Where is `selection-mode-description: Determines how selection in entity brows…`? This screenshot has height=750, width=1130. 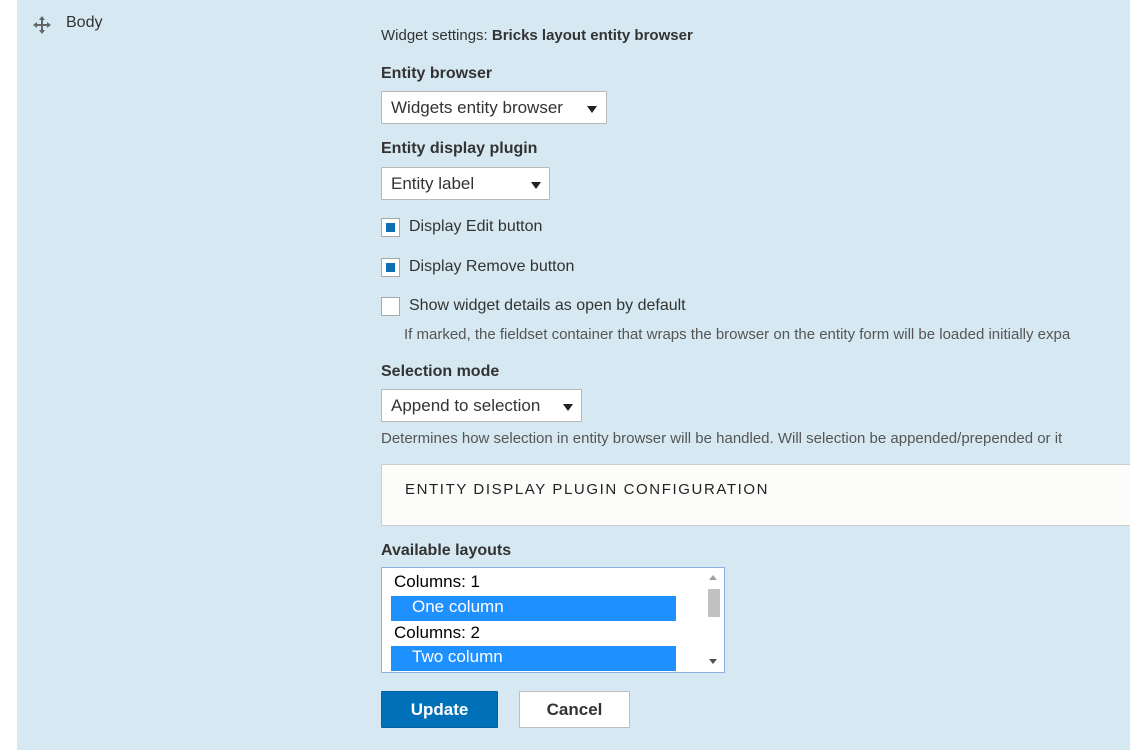 selection-mode-description: Determines how selection in entity brows… is located at coordinates (722, 438).